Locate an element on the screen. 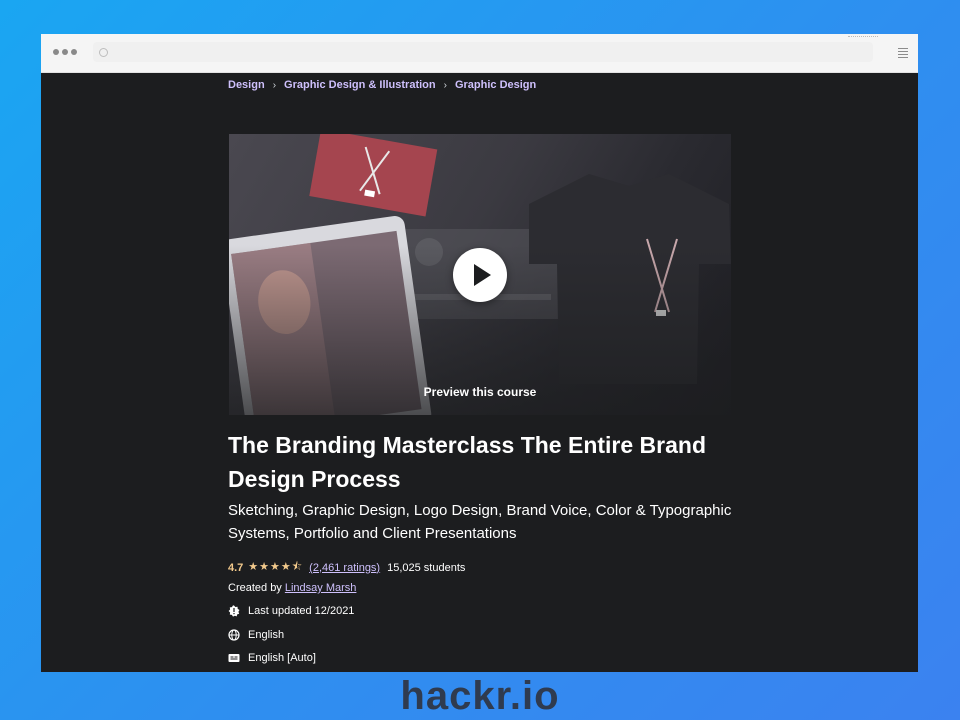  last-updated: Last updated 12/2021 is located at coordinates (291, 611).